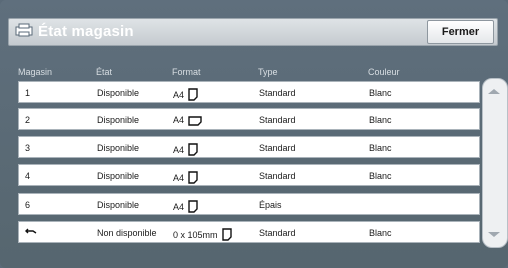 The image size is (508, 268). I want to click on cell-magasin: 2, so click(28, 120).